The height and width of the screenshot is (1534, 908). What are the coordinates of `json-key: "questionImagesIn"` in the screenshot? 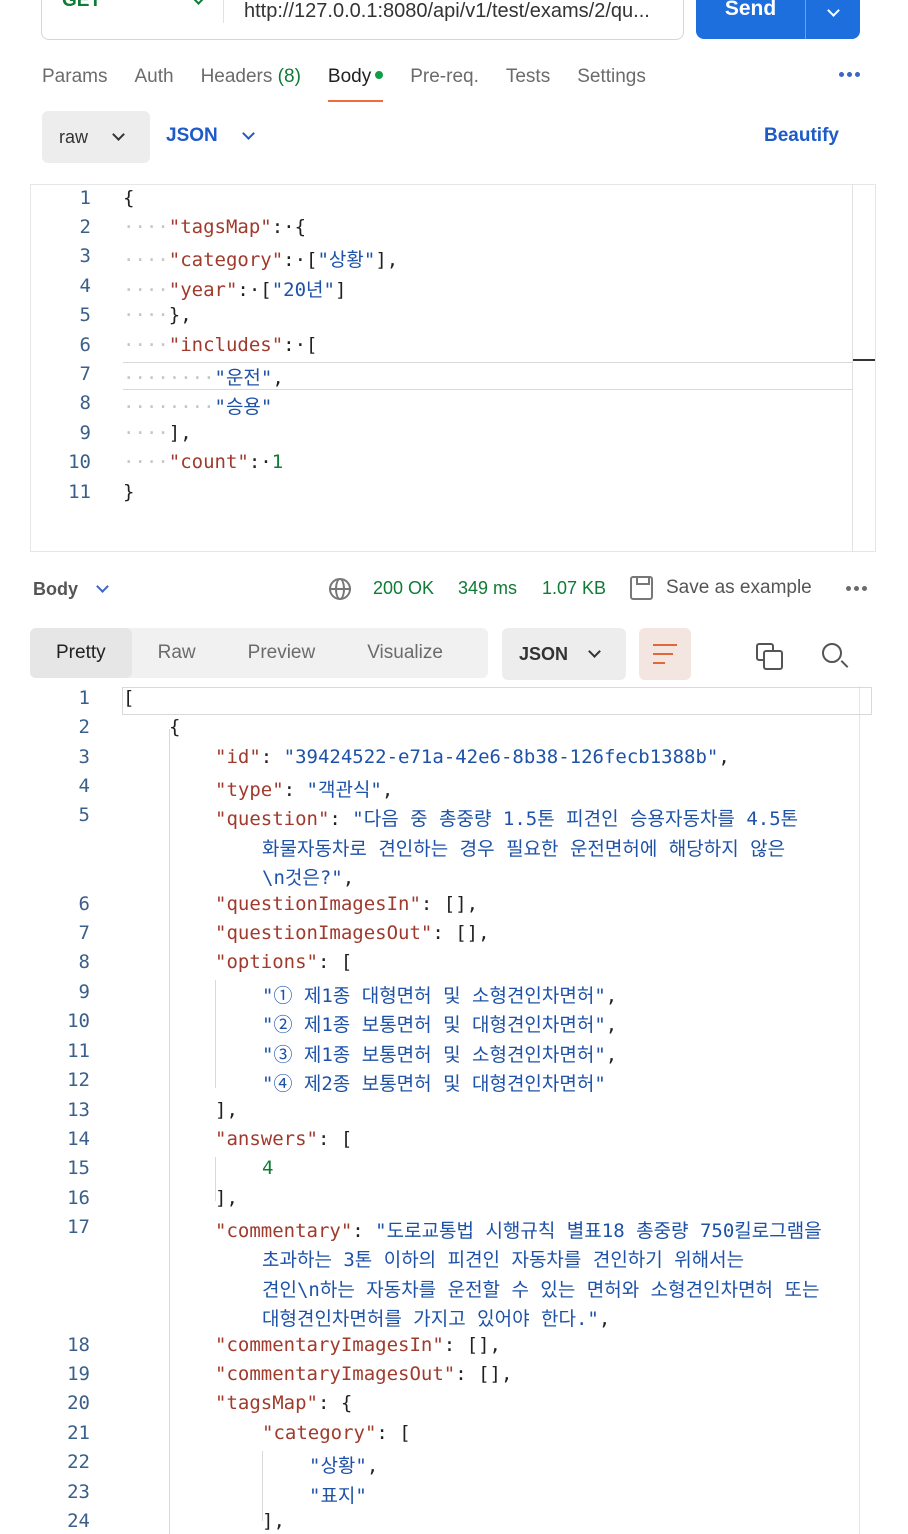 It's located at (318, 904).